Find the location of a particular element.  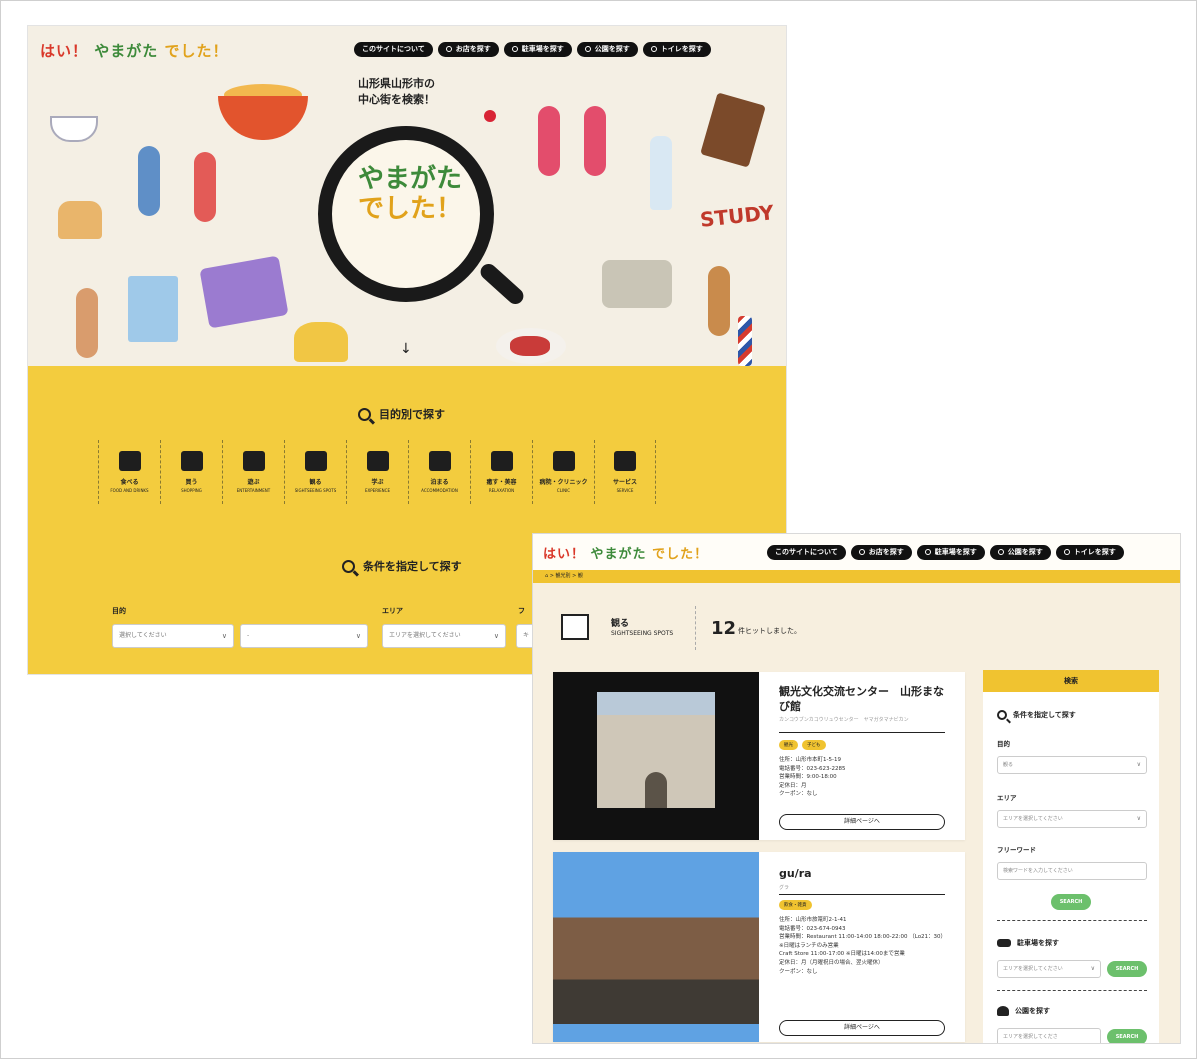

film-icon is located at coordinates (253, 461).